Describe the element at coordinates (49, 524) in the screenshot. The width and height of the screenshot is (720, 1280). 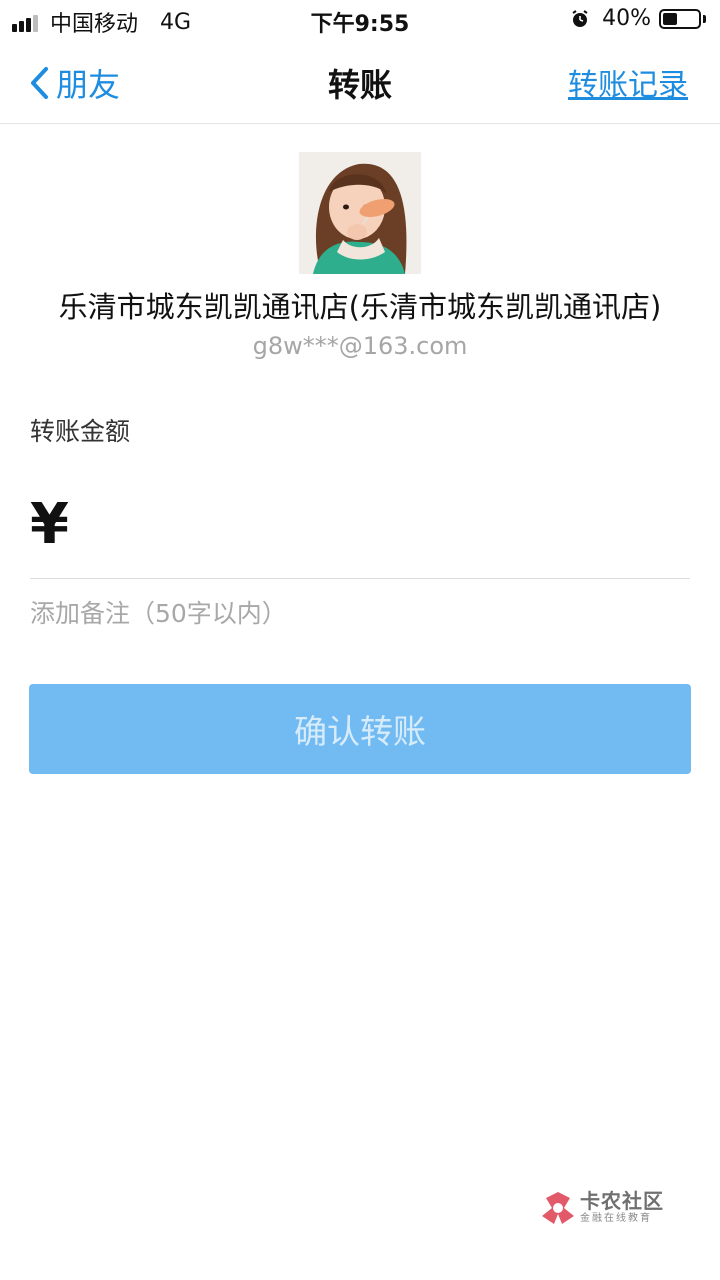
I see `currency-symbol: ¥` at that location.